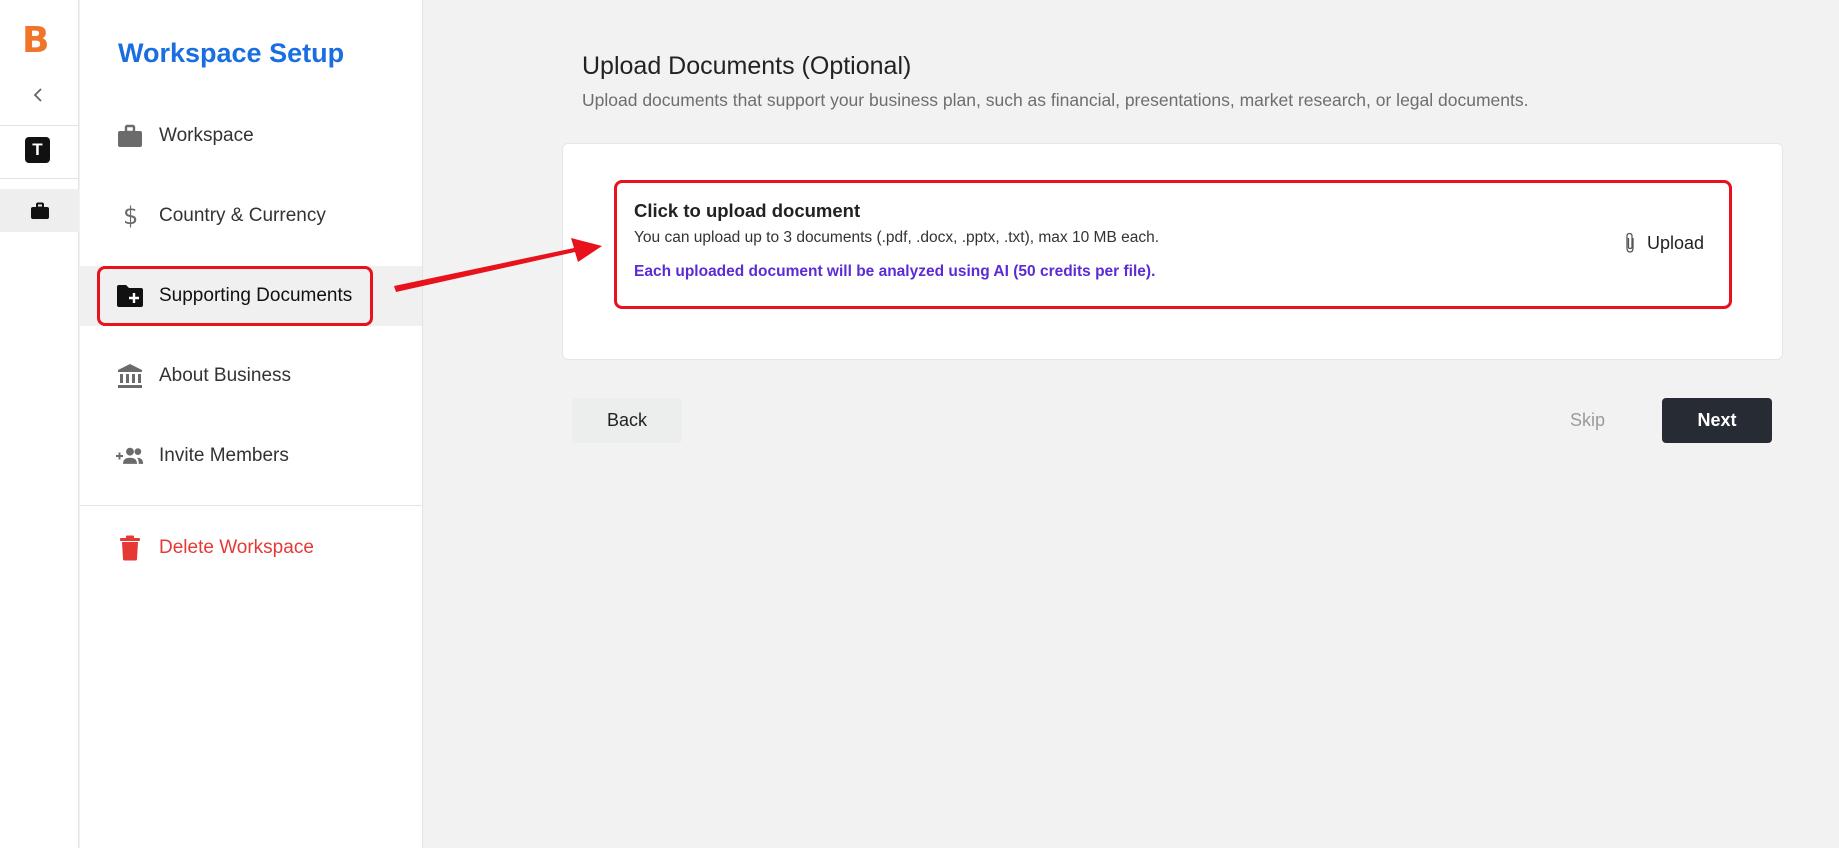 The image size is (1839, 848). What do you see at coordinates (39, 424) in the screenshot?
I see `app-rail: B T` at bounding box center [39, 424].